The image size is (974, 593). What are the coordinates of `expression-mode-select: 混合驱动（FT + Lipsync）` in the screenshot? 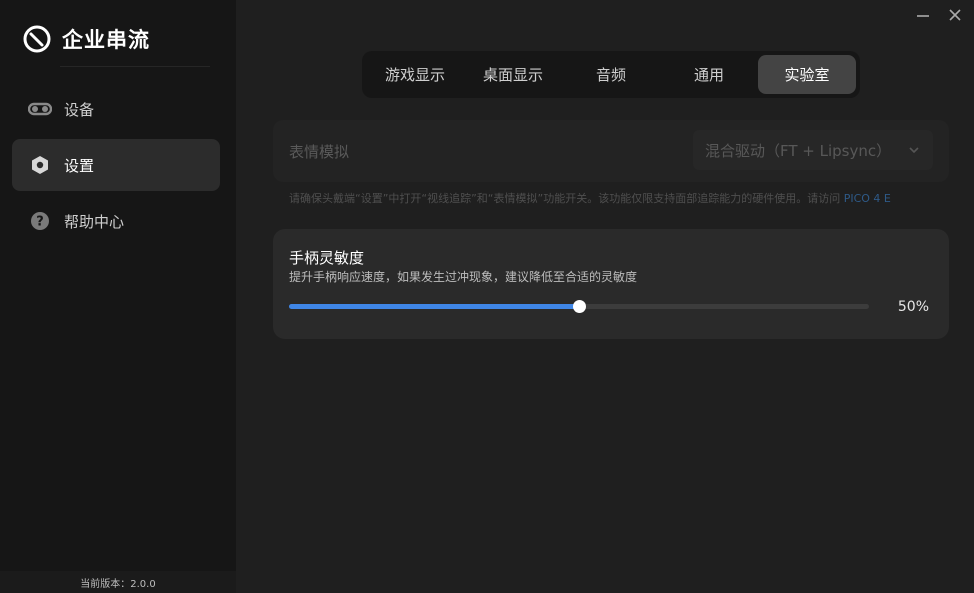 It's located at (813, 150).